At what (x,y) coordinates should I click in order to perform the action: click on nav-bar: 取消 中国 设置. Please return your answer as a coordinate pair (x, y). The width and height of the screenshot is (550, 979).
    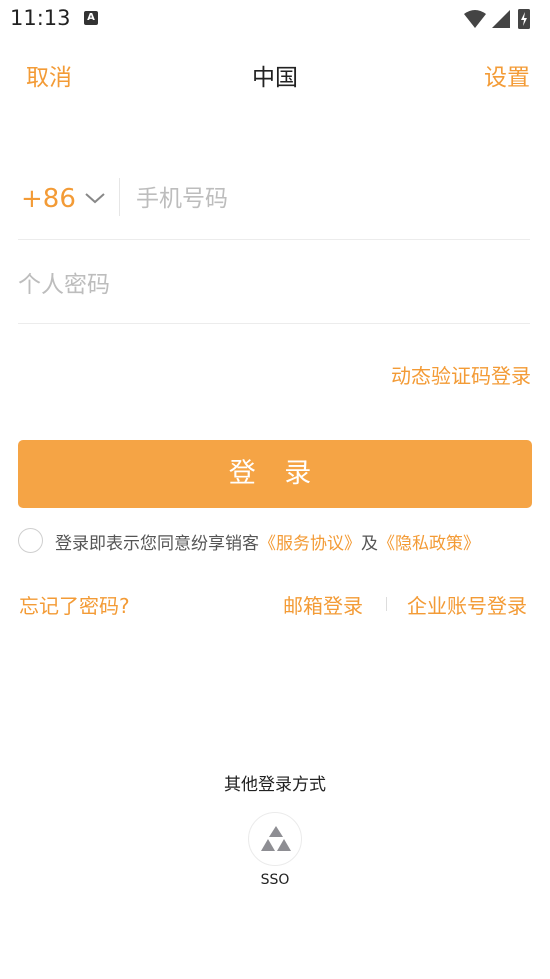
    Looking at the image, I should click on (275, 74).